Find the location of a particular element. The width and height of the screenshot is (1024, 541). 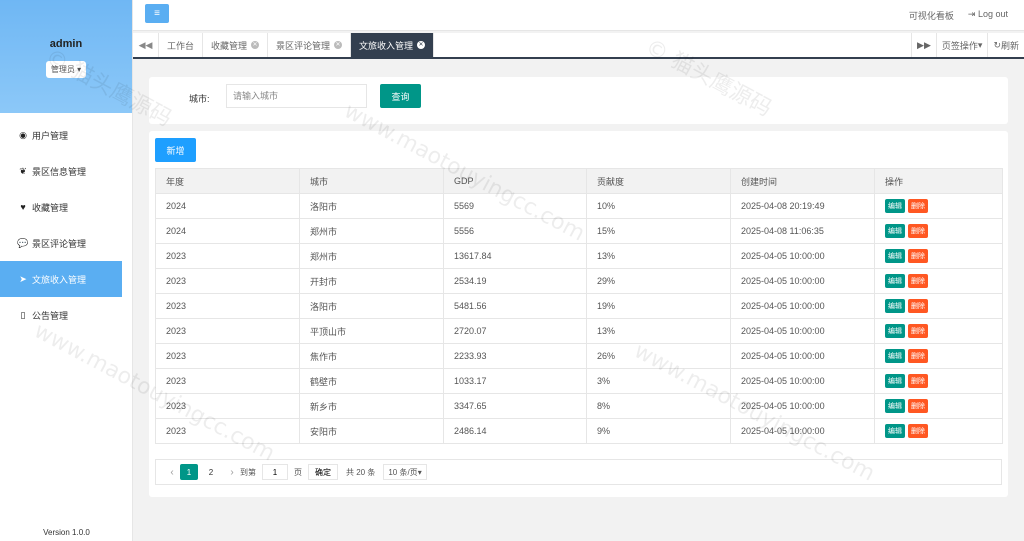

cell-contribution: 29% is located at coordinates (658, 281).